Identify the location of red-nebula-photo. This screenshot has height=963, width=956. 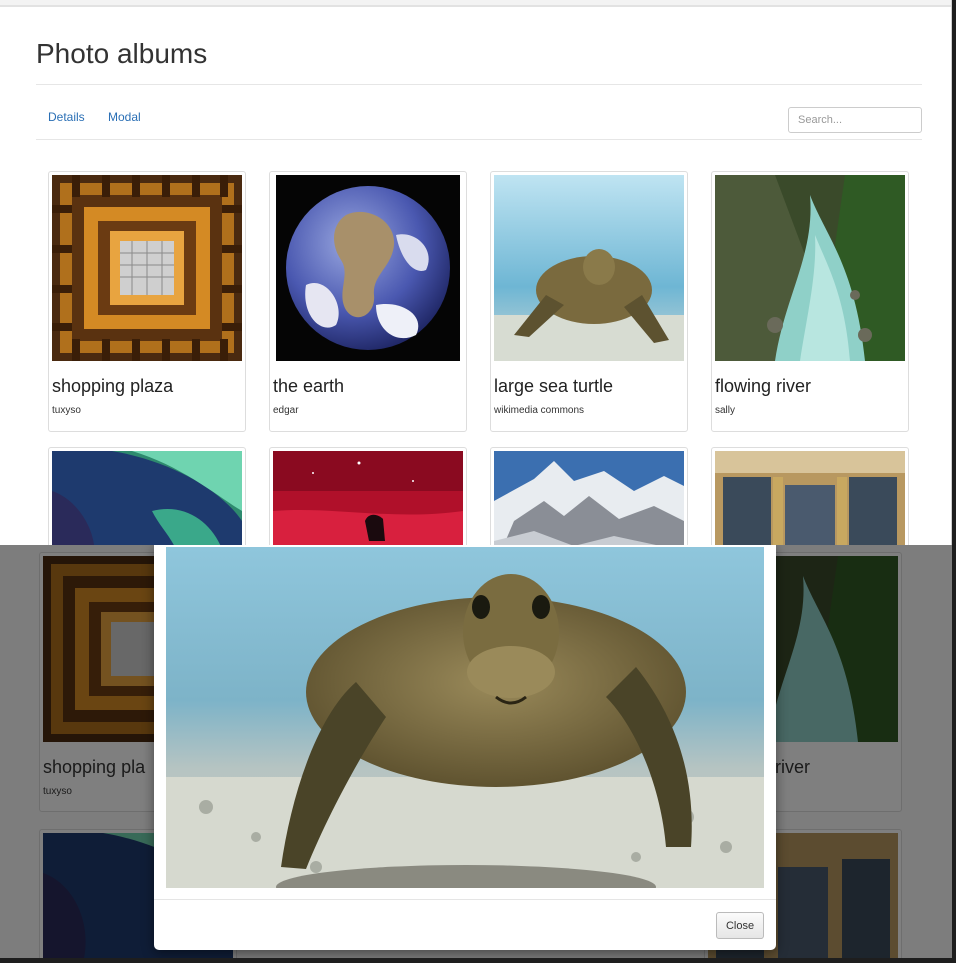
(368, 498).